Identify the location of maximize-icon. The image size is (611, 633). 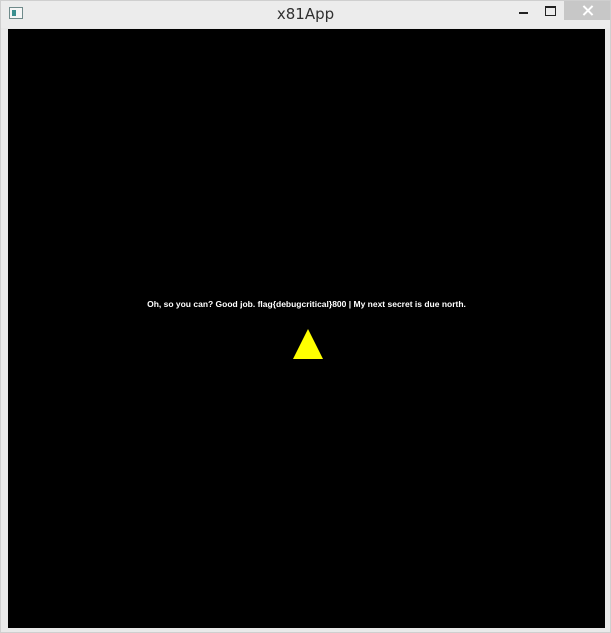
(550, 10).